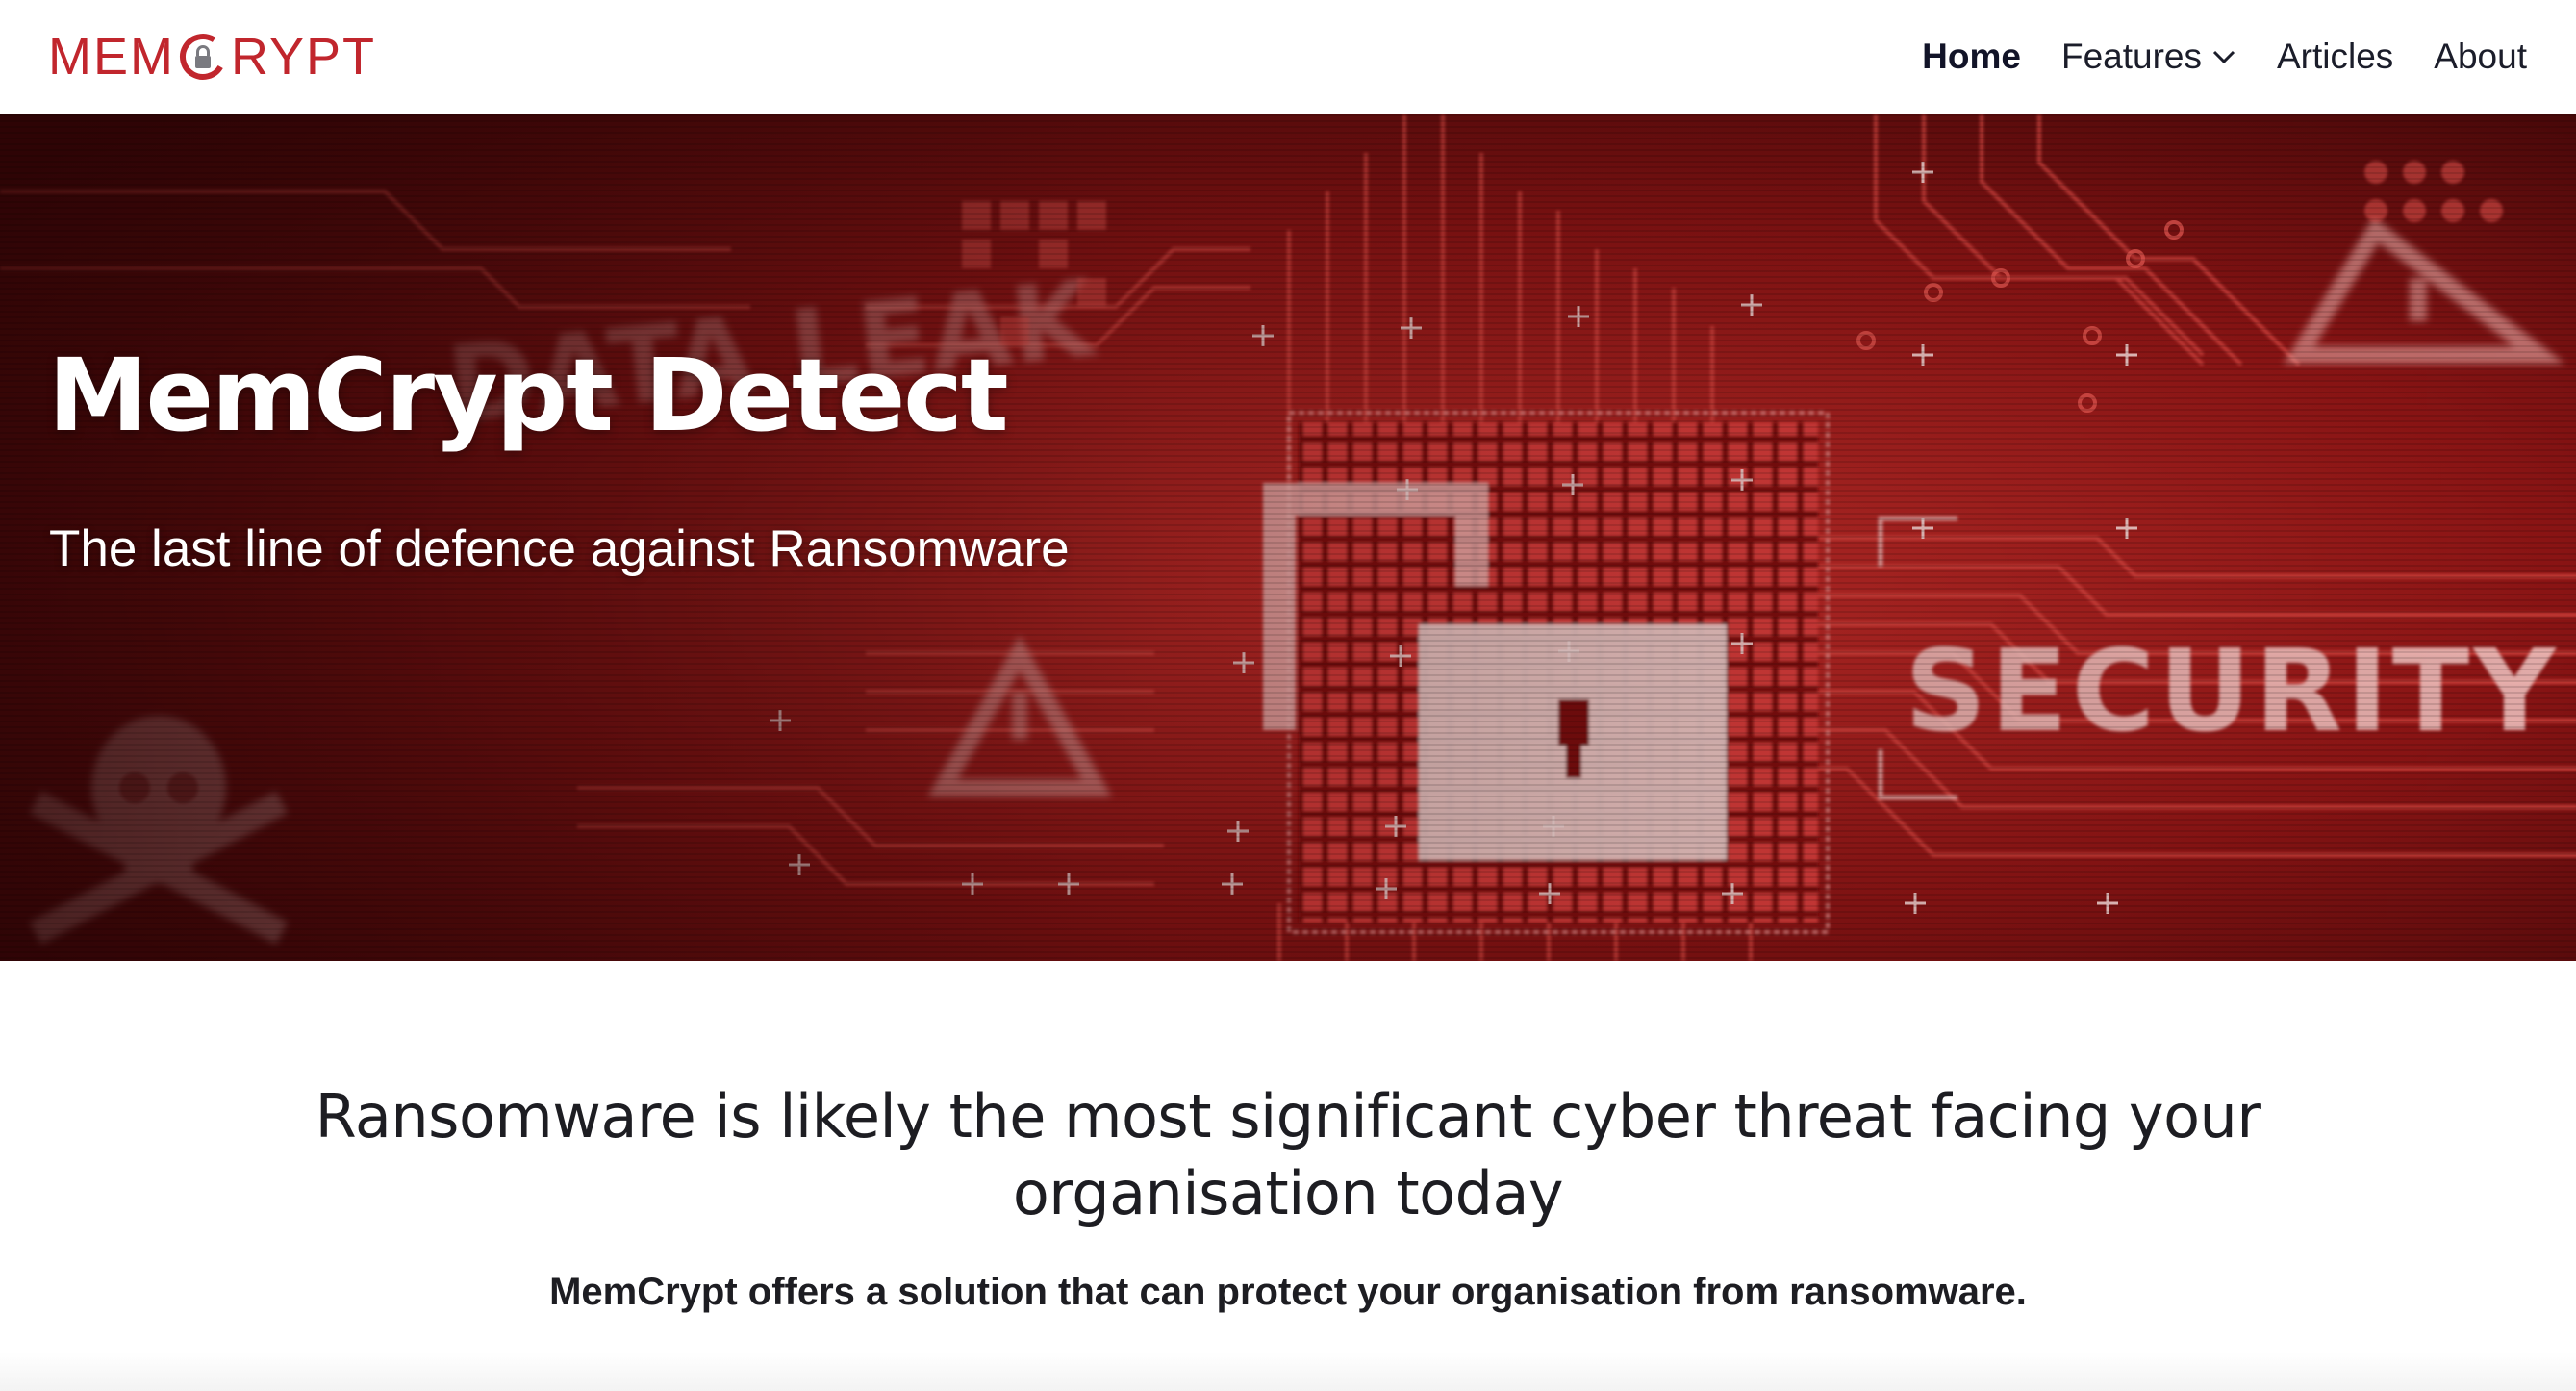  I want to click on nav-about-label: About, so click(2480, 56).